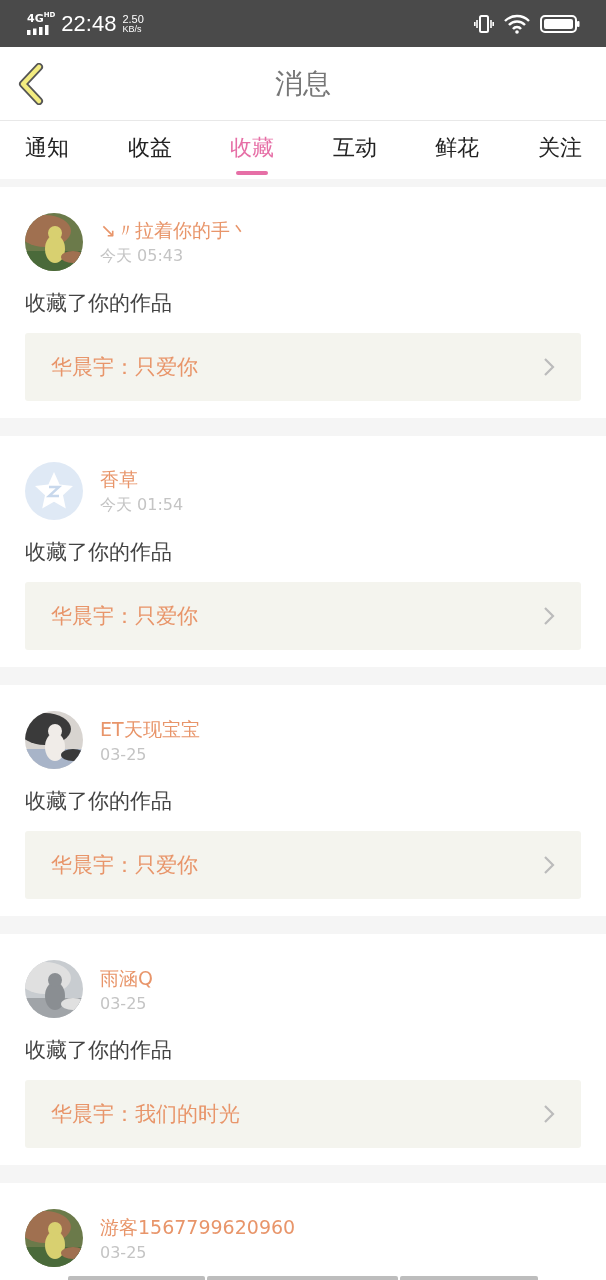  What do you see at coordinates (303, 1114) in the screenshot?
I see `work-link: 华晨宇：我们的时光` at bounding box center [303, 1114].